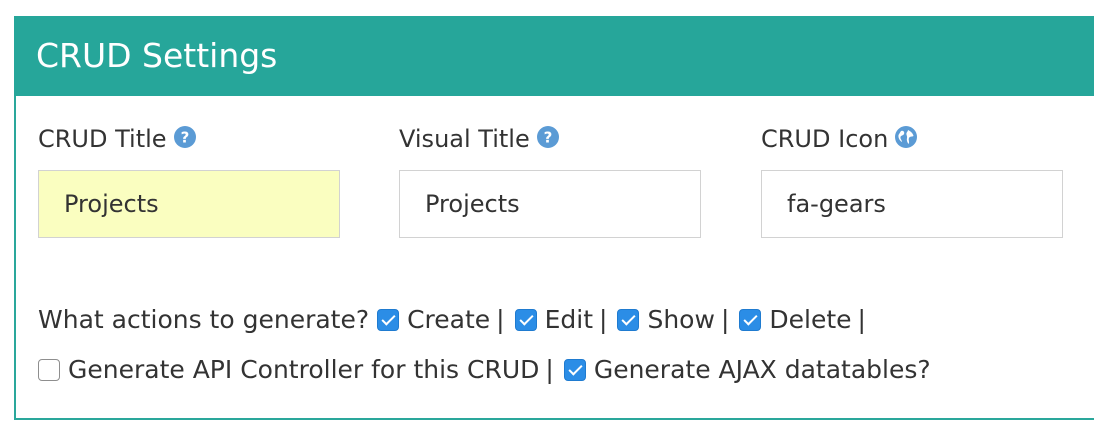 The width and height of the screenshot is (1094, 442). I want to click on crud-icon-label-group: CRUD Icon, so click(839, 139).